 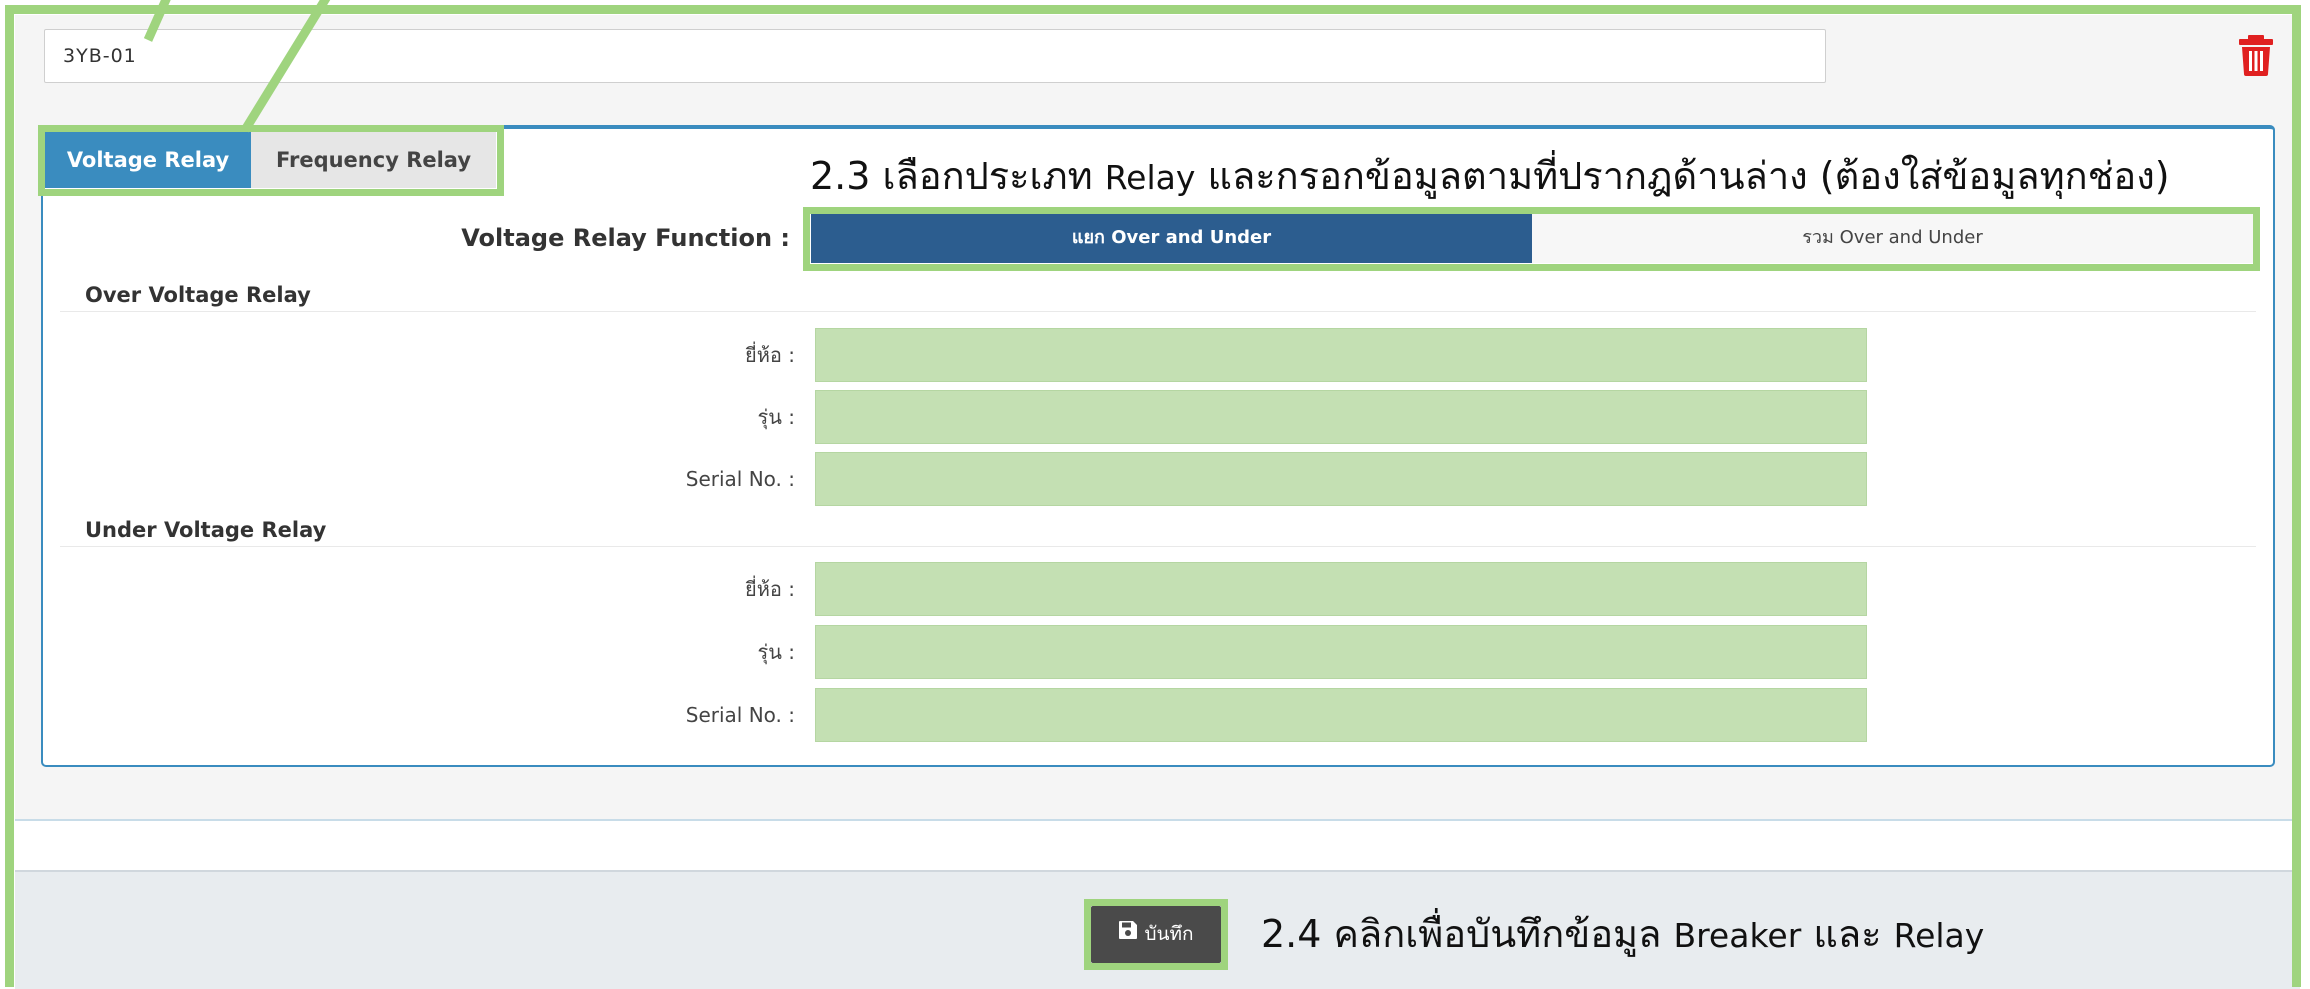 What do you see at coordinates (769, 355) in the screenshot?
I see `over-brand-label: ยี่ห้อ :` at bounding box center [769, 355].